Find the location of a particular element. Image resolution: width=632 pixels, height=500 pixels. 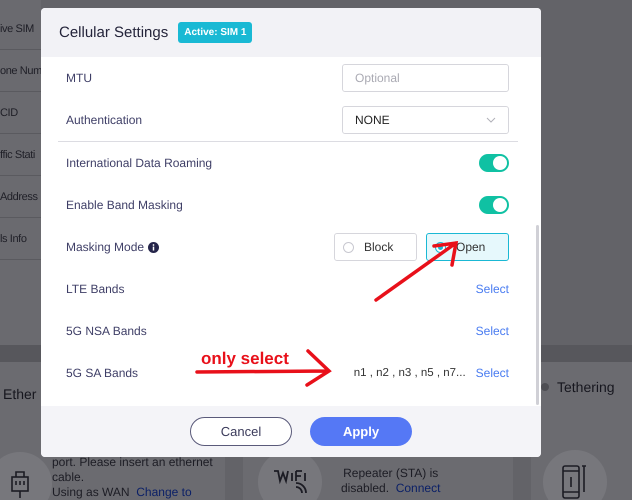

sim-badge: Active: SIM 1 is located at coordinates (215, 32).